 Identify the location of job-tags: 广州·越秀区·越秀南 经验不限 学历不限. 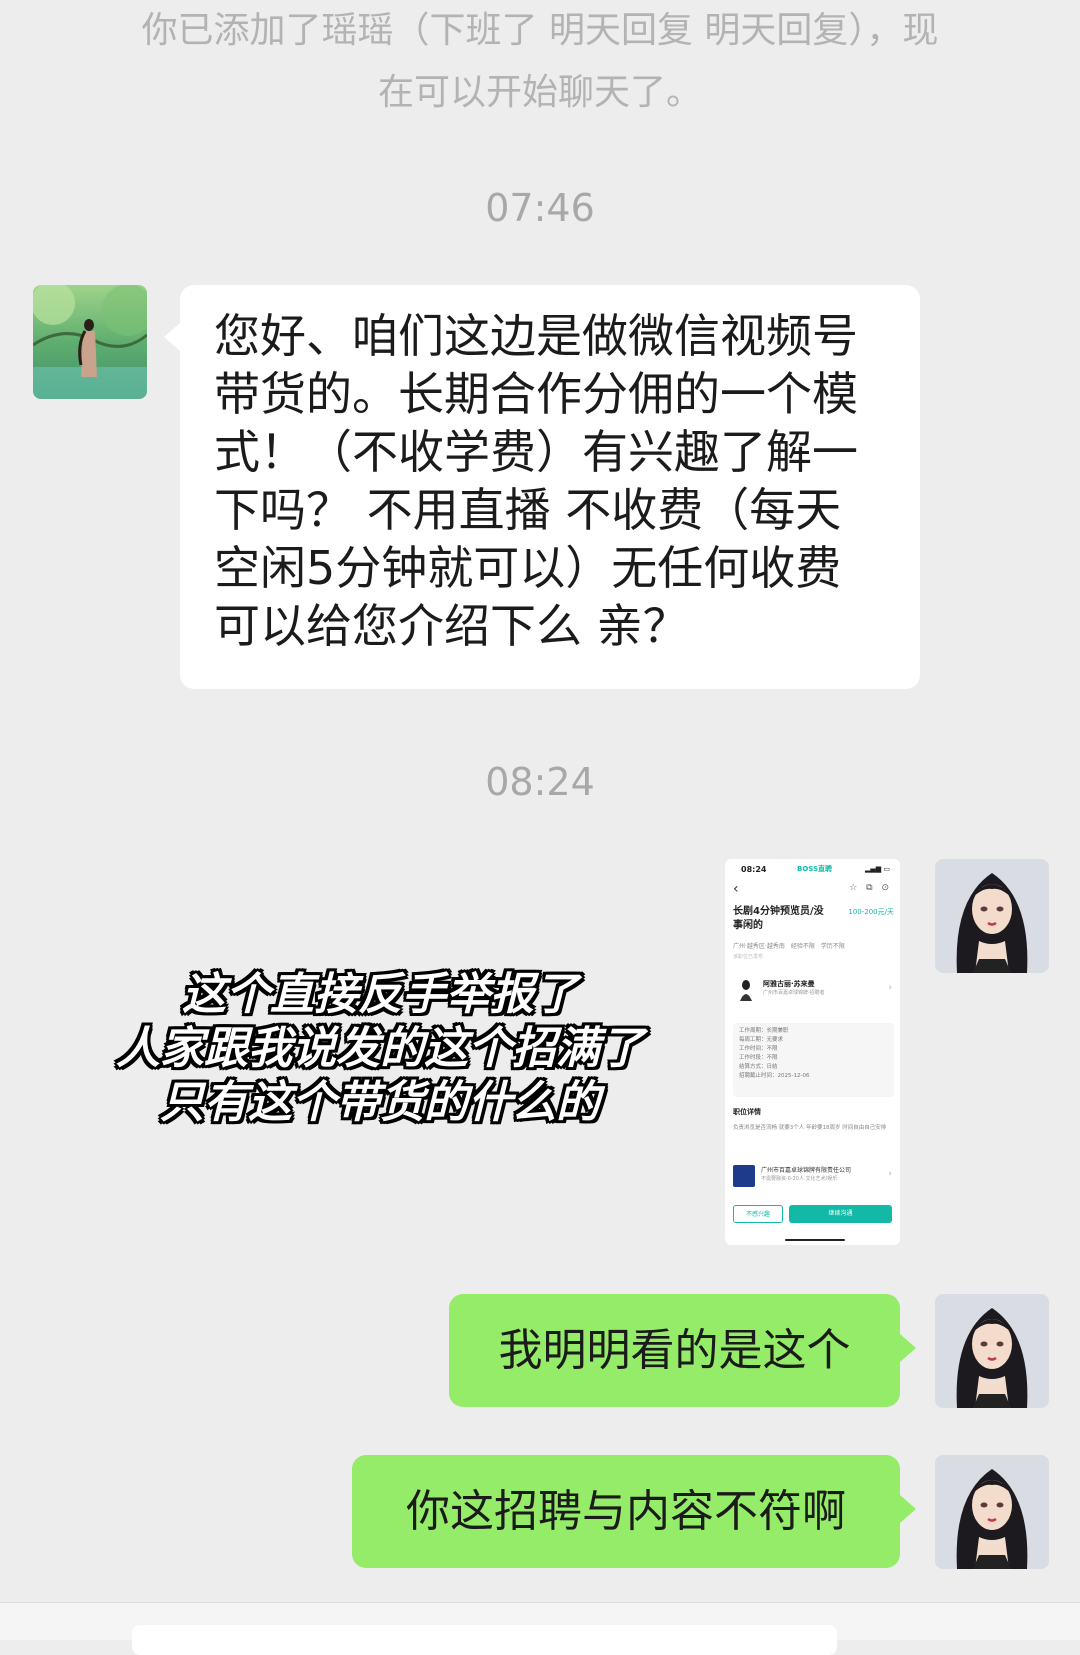
(789, 946).